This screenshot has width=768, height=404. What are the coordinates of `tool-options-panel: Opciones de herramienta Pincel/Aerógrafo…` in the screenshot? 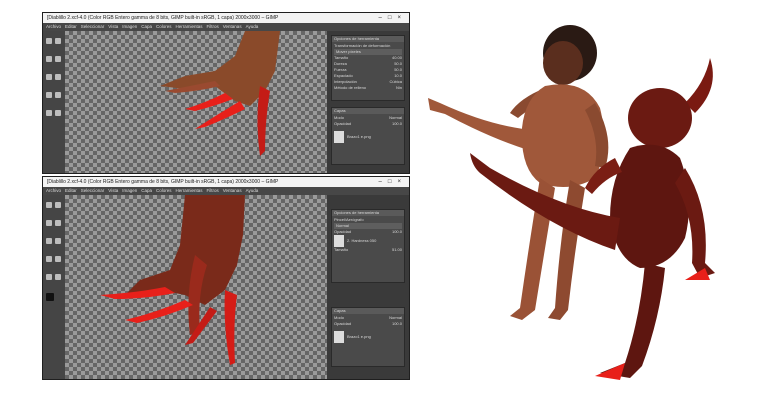 It's located at (368, 246).